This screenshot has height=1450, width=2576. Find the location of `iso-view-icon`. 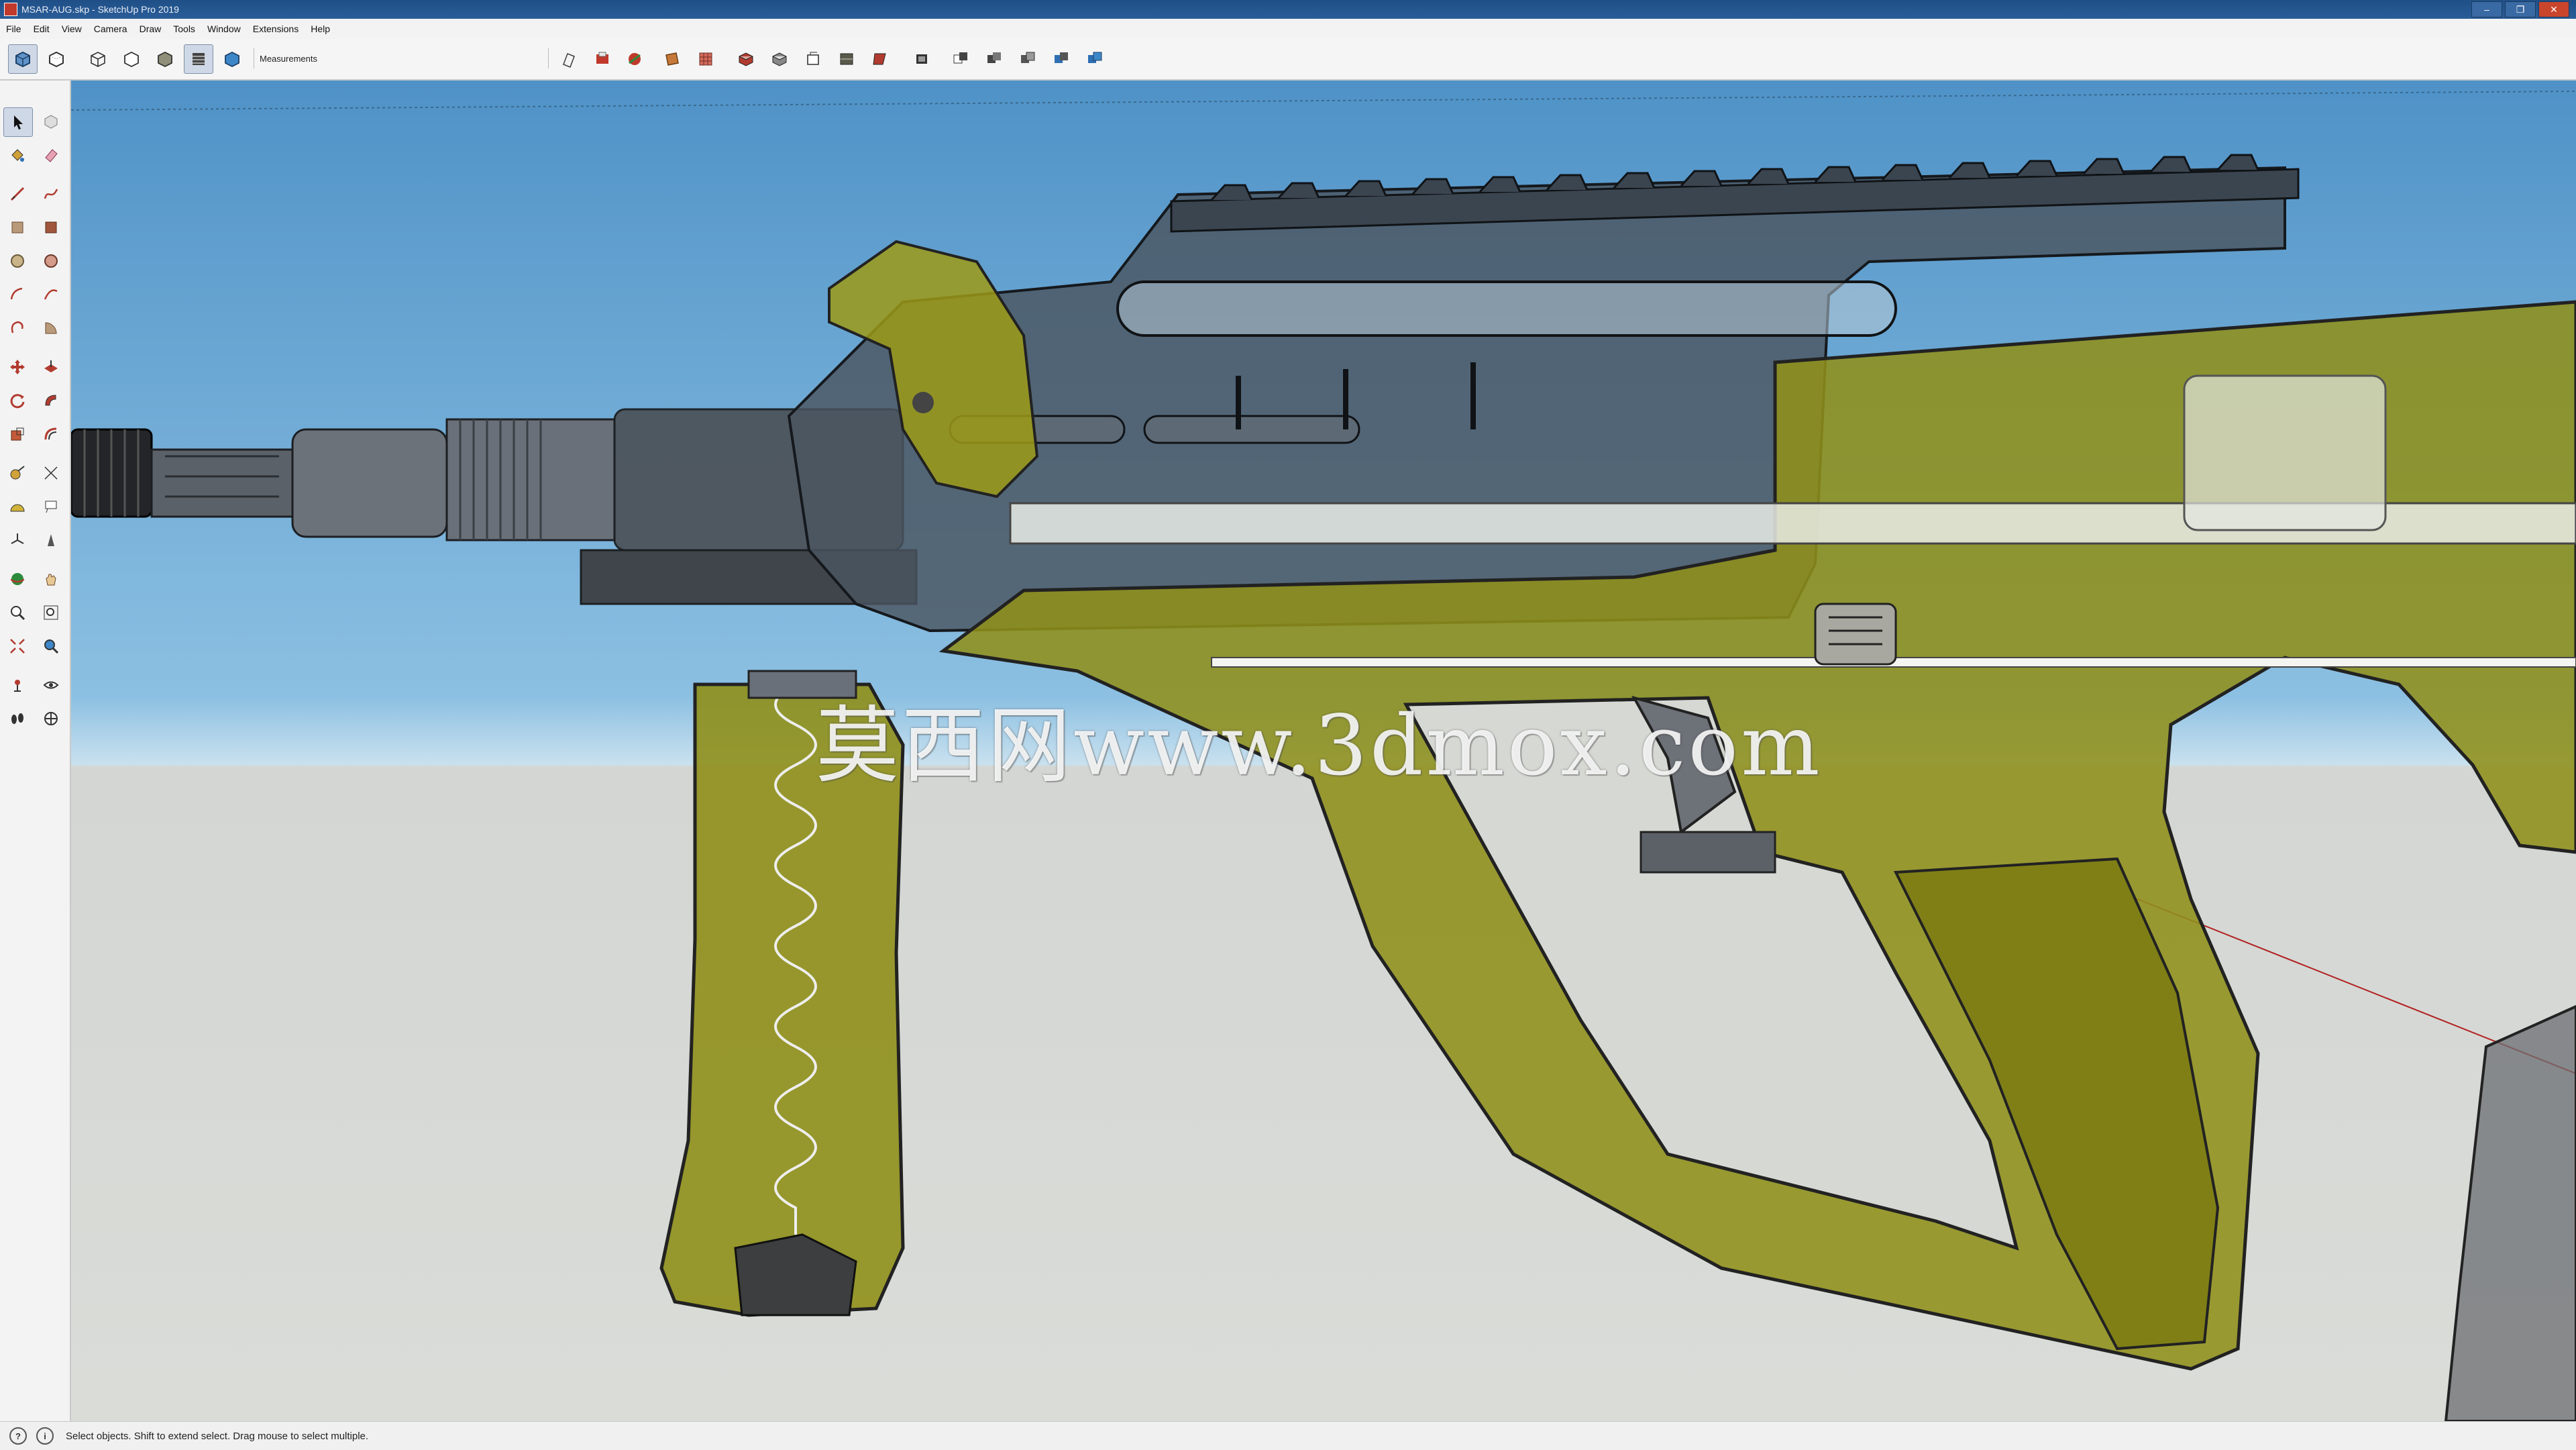

iso-view-icon is located at coordinates (705, 59).